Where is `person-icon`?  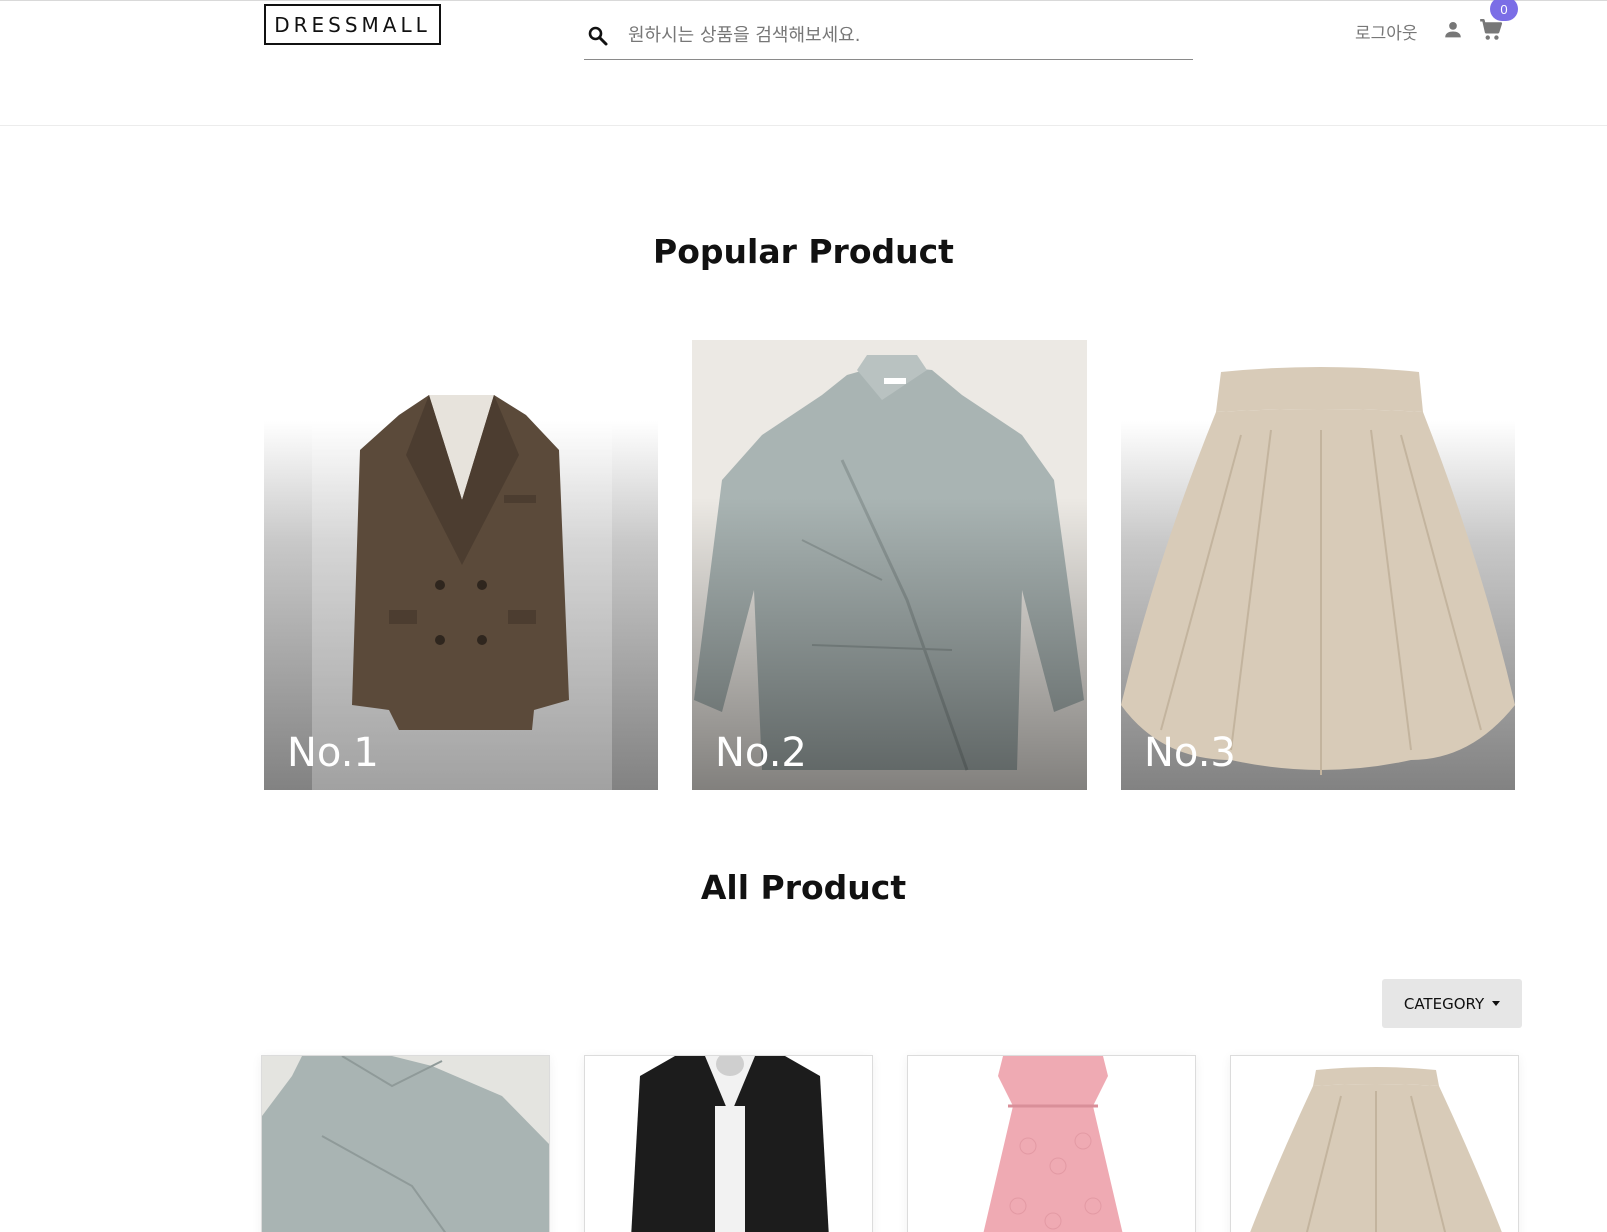
person-icon is located at coordinates (1453, 30).